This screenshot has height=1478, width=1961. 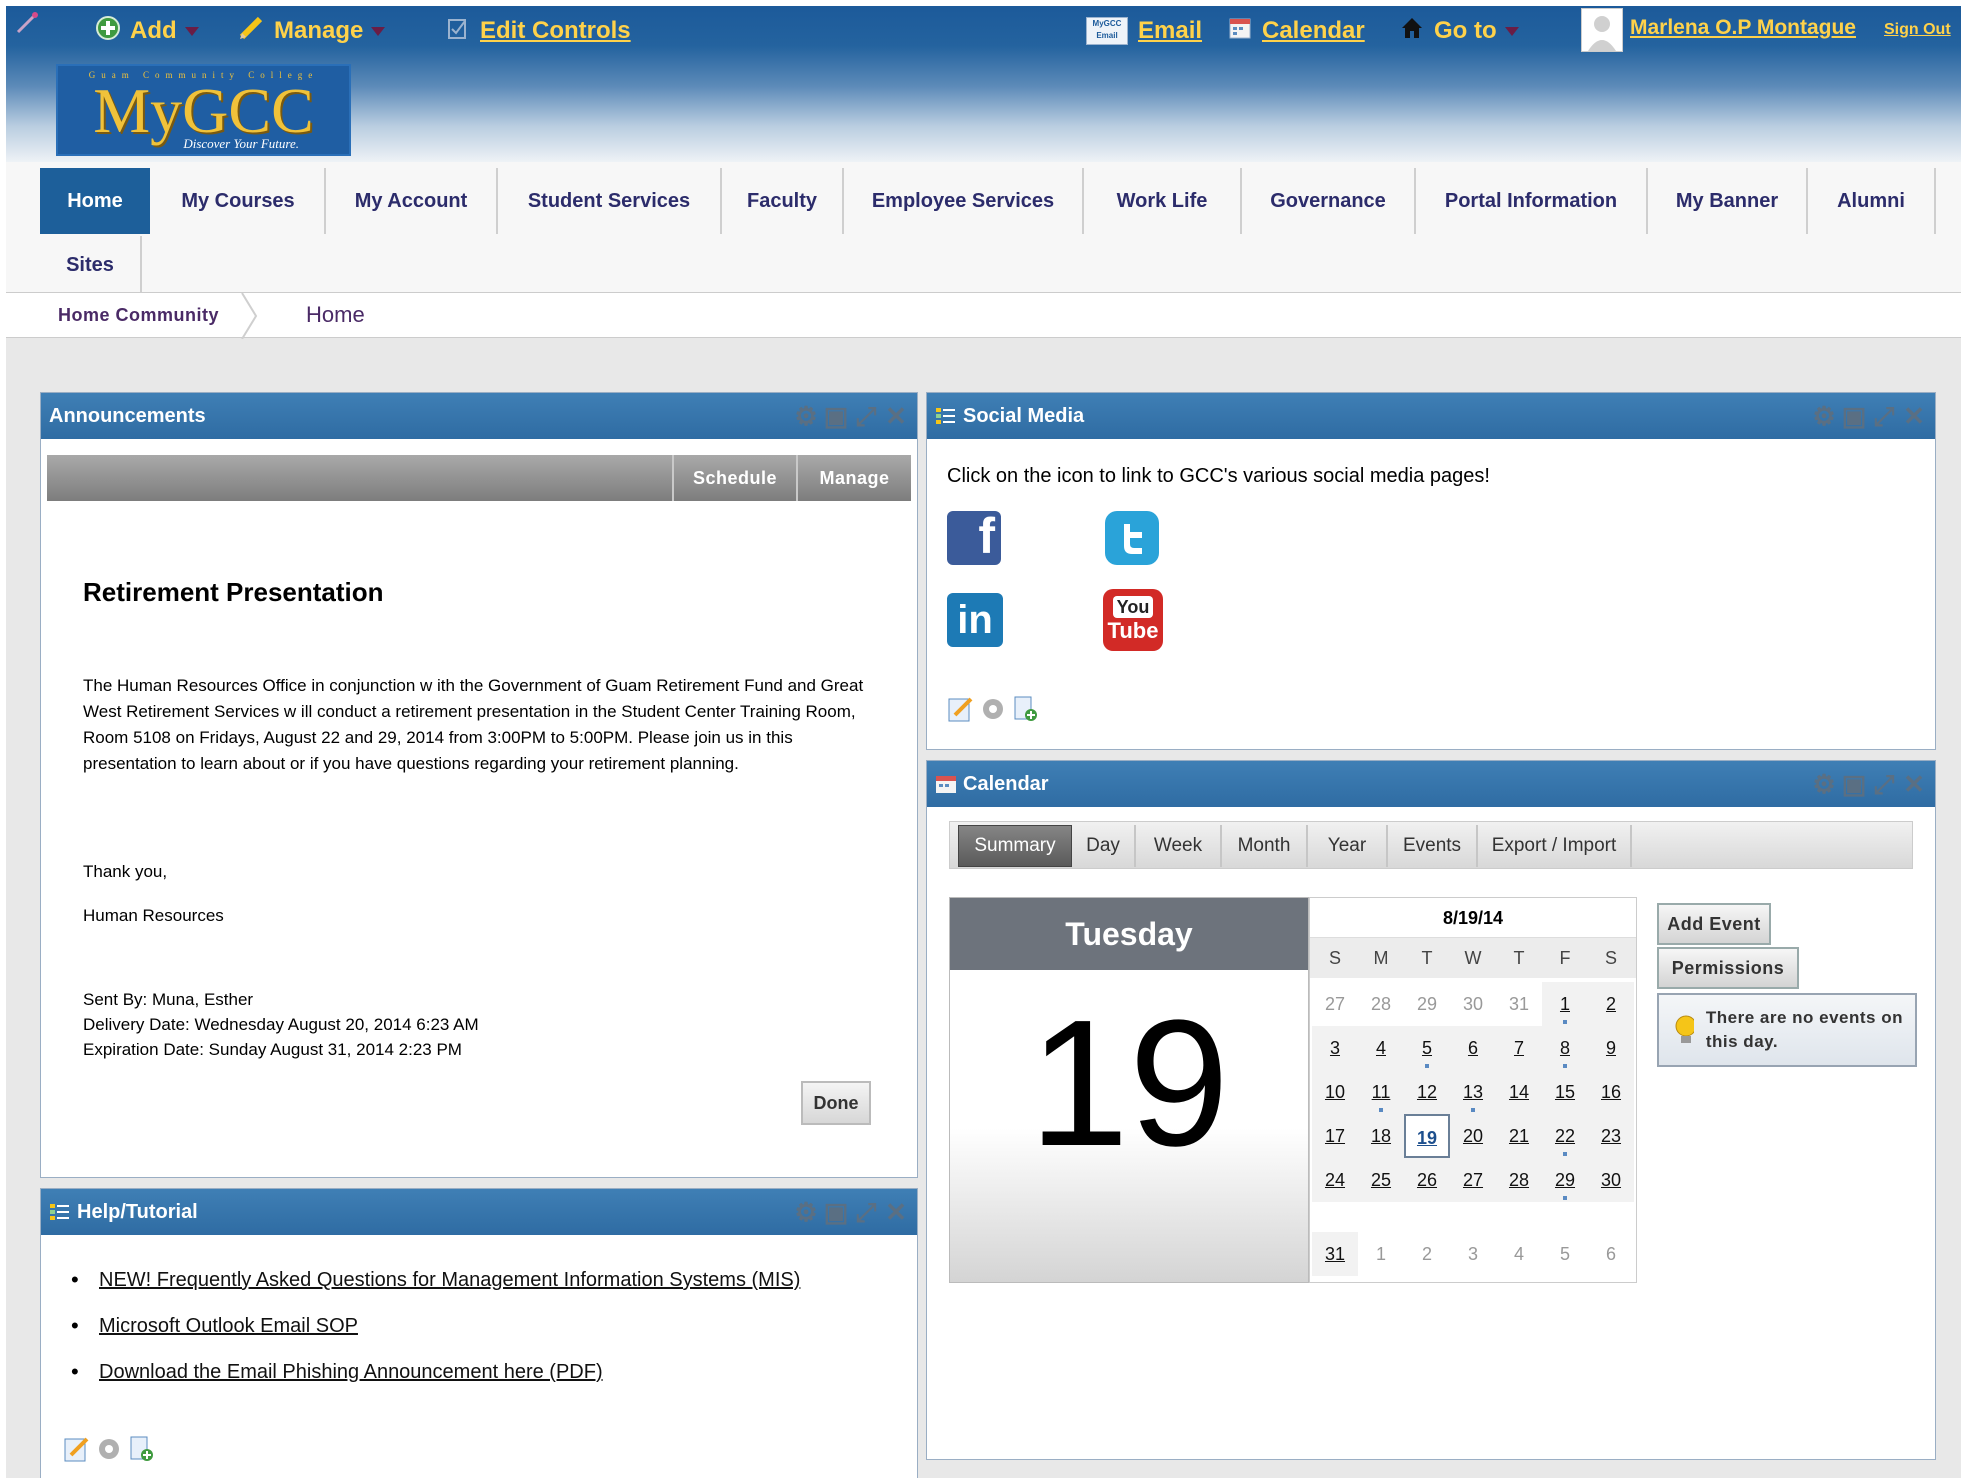 What do you see at coordinates (1427, 1092) in the screenshot?
I see `calendar-day: 12` at bounding box center [1427, 1092].